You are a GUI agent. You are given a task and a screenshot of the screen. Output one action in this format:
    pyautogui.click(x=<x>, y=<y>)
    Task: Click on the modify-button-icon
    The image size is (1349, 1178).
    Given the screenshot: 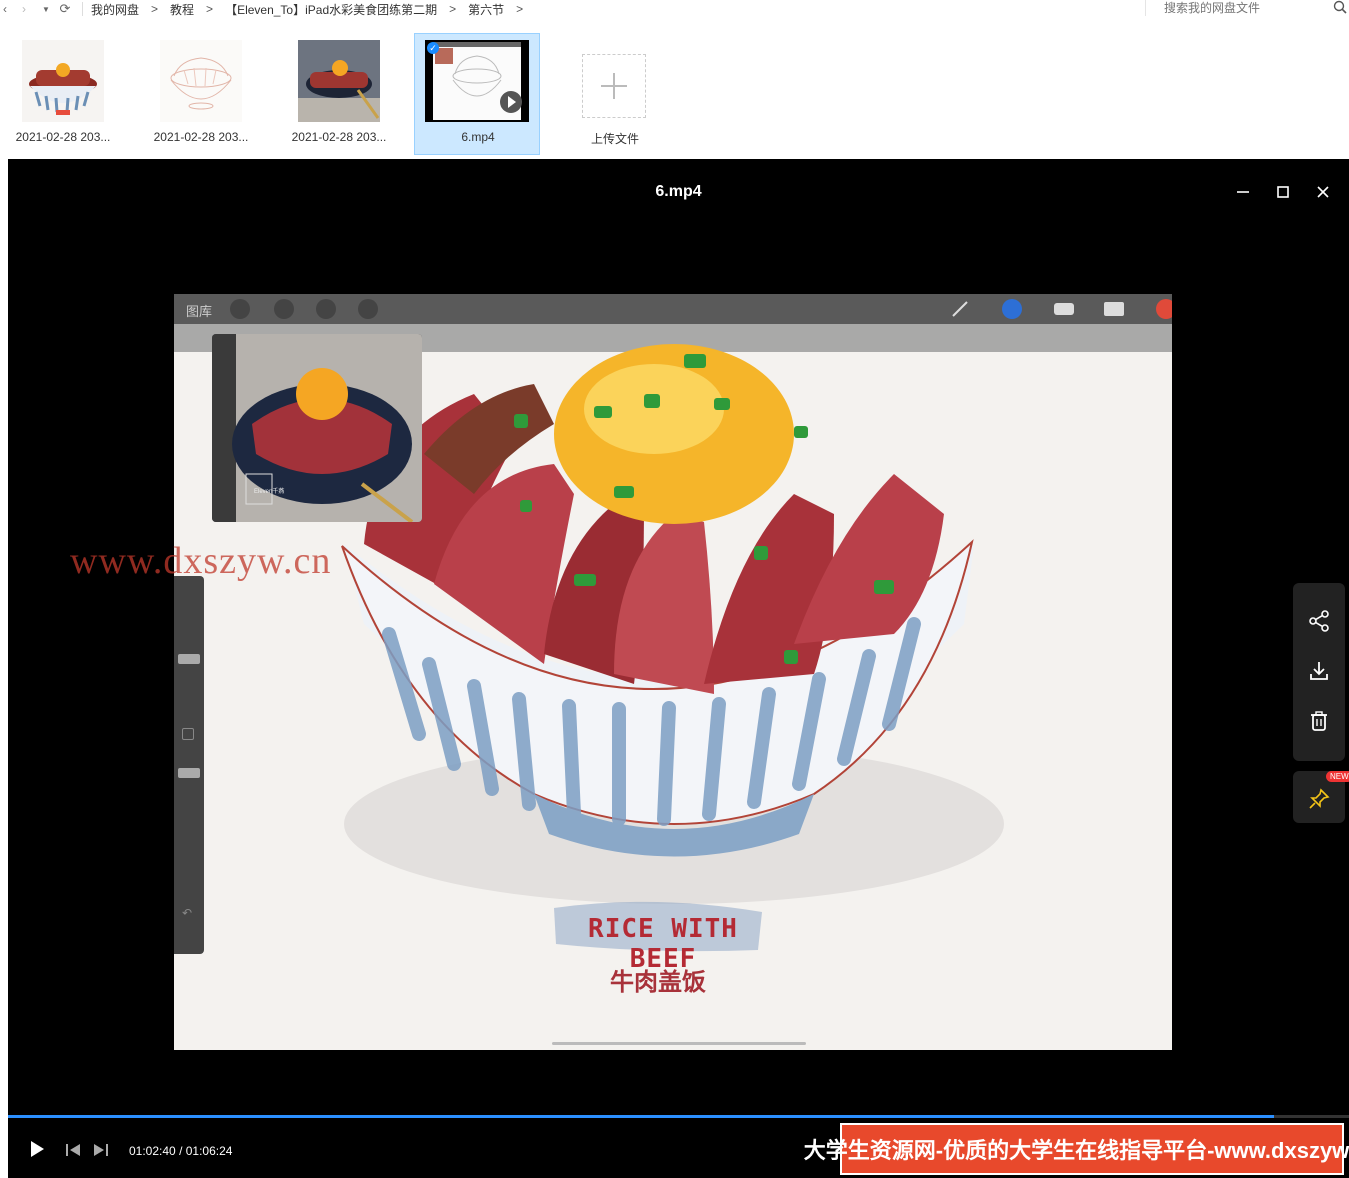 What is the action you would take?
    pyautogui.click(x=188, y=734)
    